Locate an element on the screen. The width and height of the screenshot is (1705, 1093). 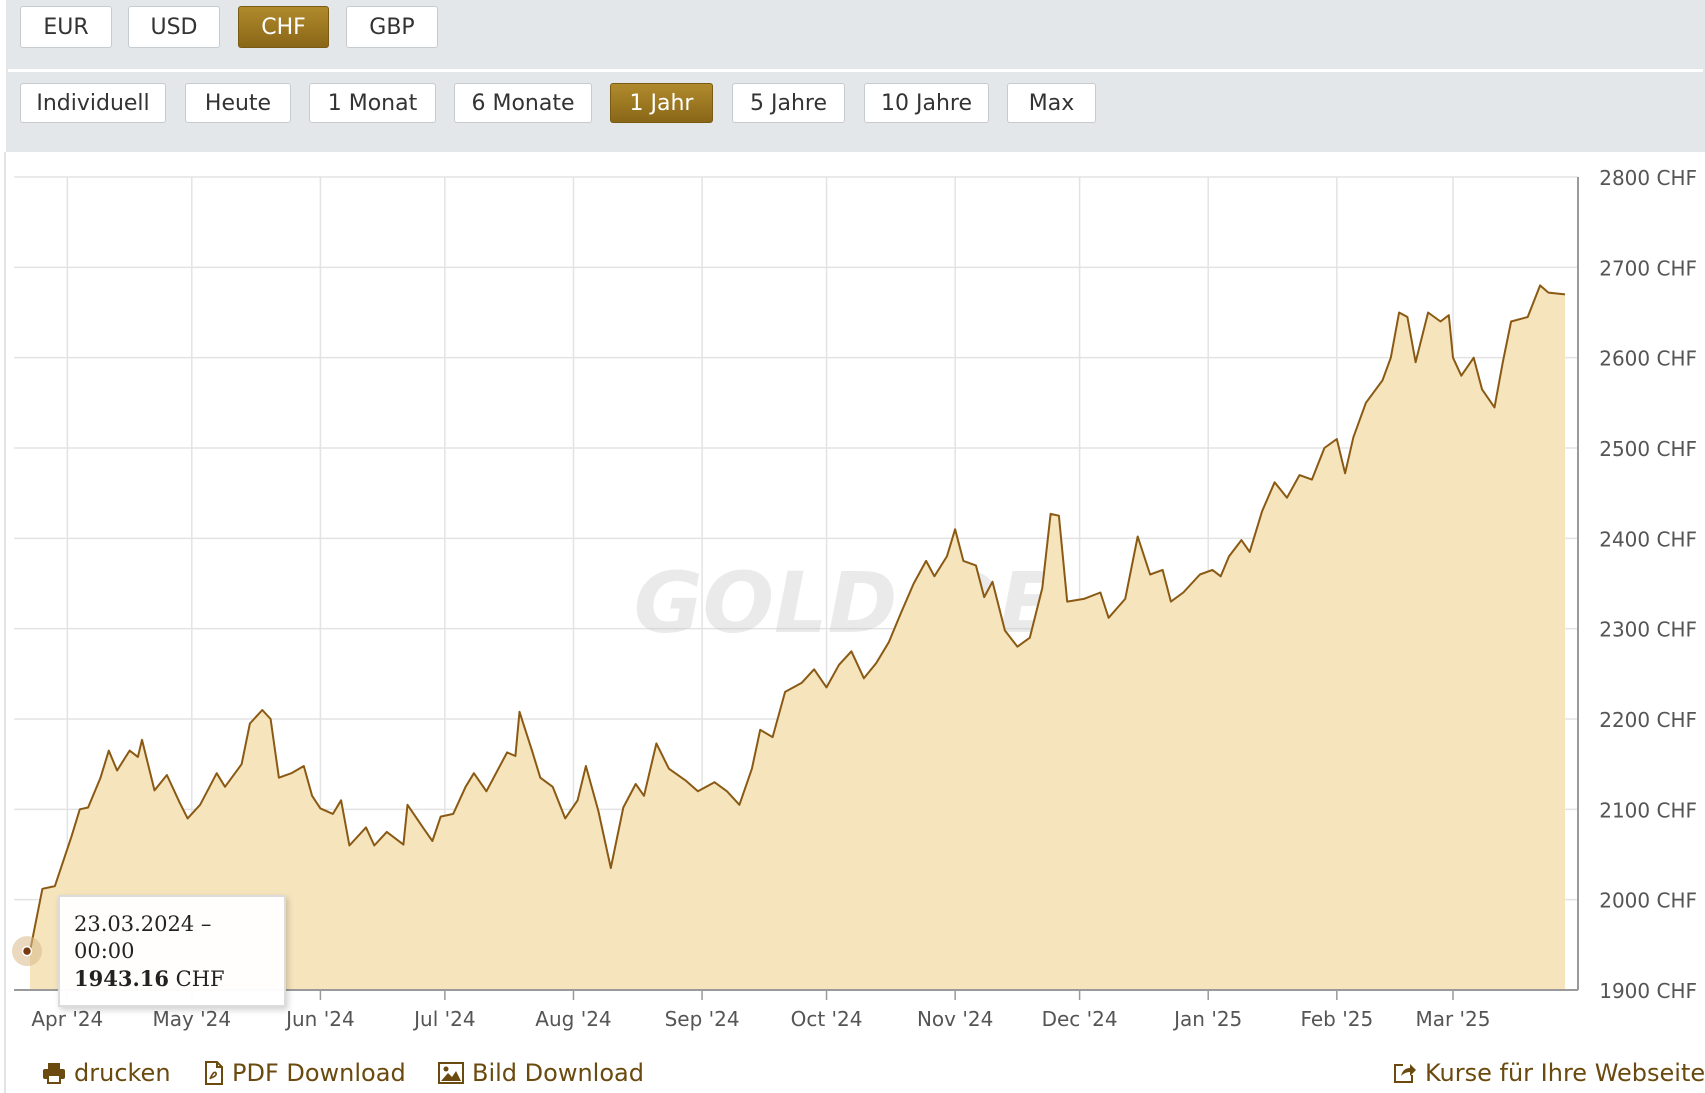
x-tick-label: May '24 is located at coordinates (191, 1019).